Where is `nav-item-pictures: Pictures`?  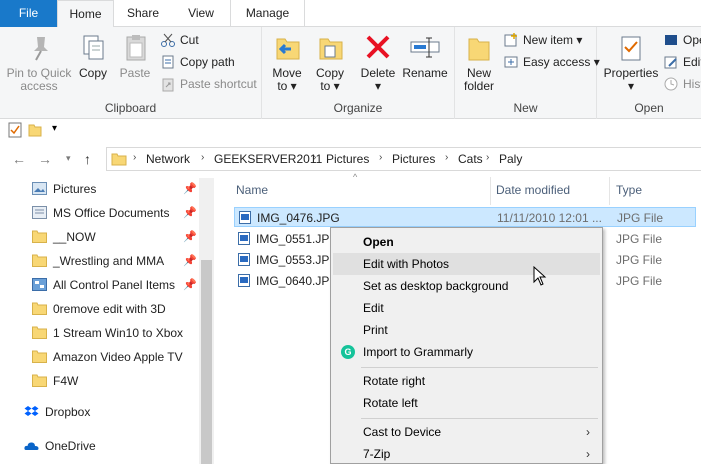
nav-item-pictures: Pictures is located at coordinates (64, 189).